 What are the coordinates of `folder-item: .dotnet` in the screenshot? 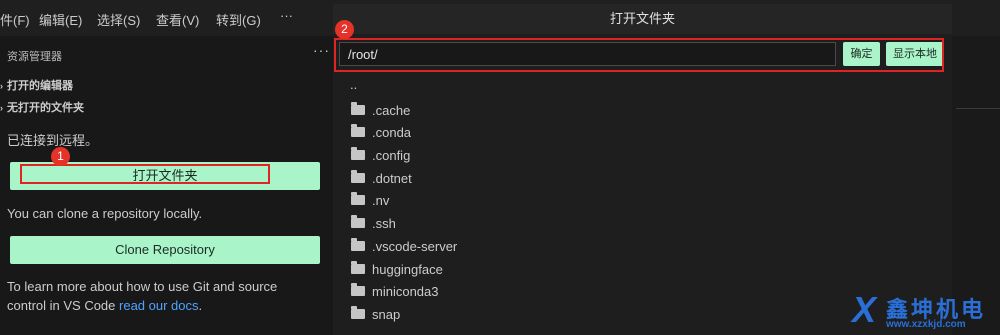 It's located at (642, 178).